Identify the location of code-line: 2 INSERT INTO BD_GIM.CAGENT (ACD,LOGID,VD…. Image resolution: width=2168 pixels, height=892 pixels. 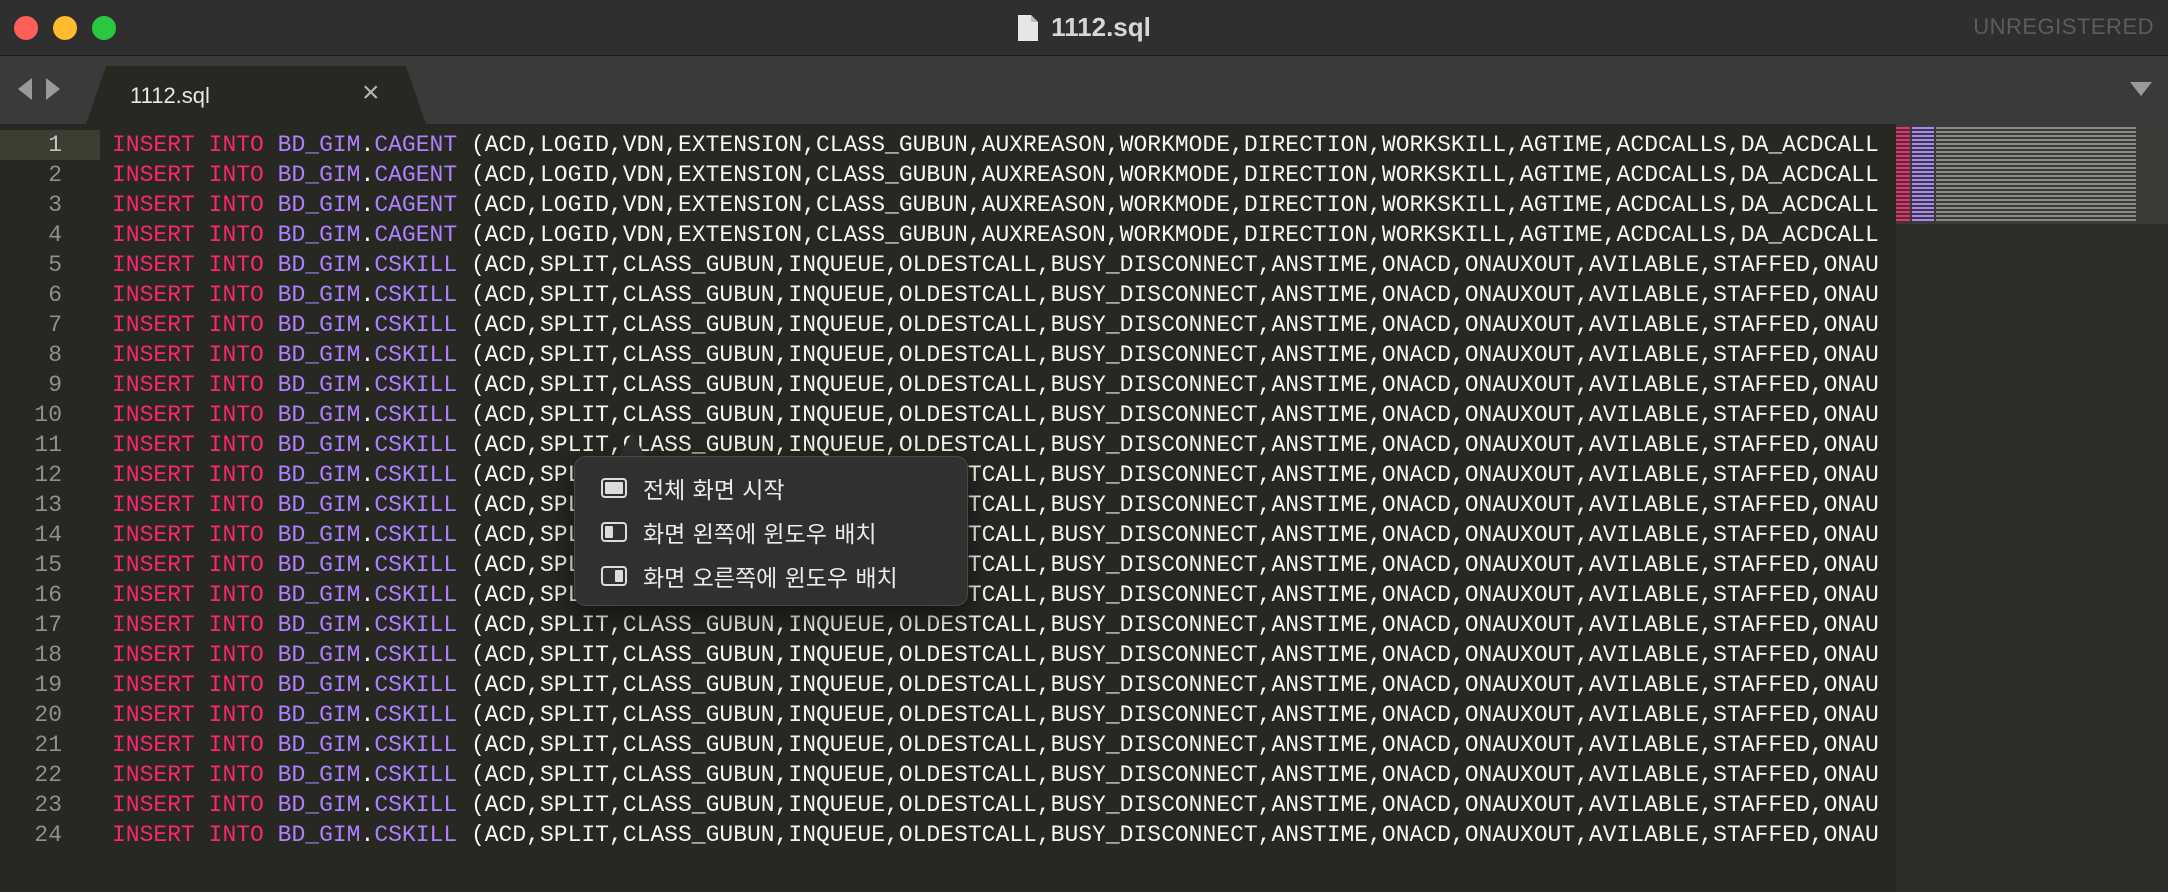
(948, 175).